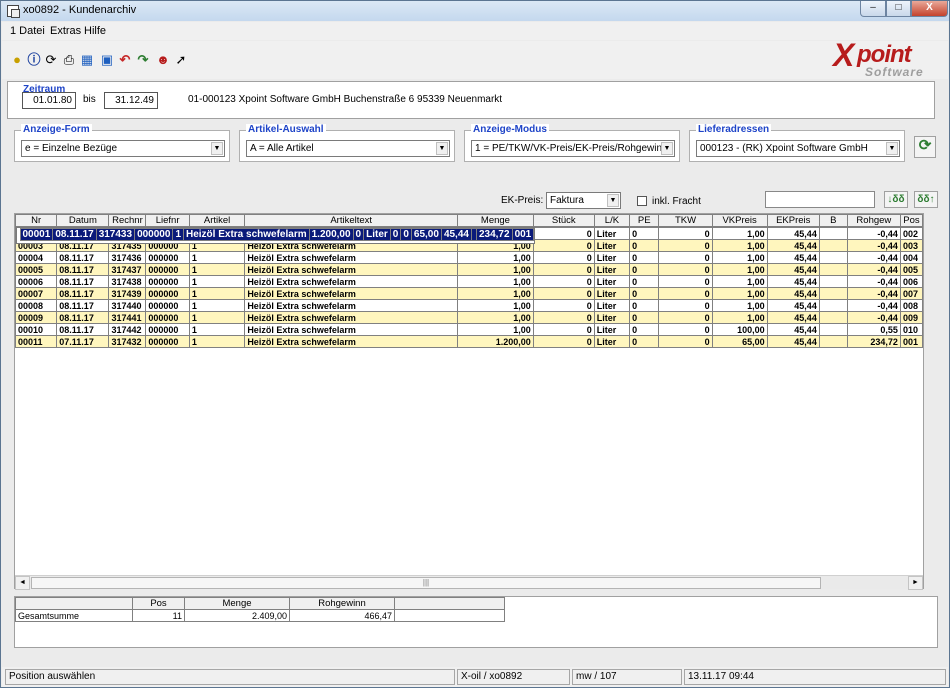 This screenshot has height=688, width=950. Describe the element at coordinates (793, 220) in the screenshot. I see `column-header: EKPreis` at that location.